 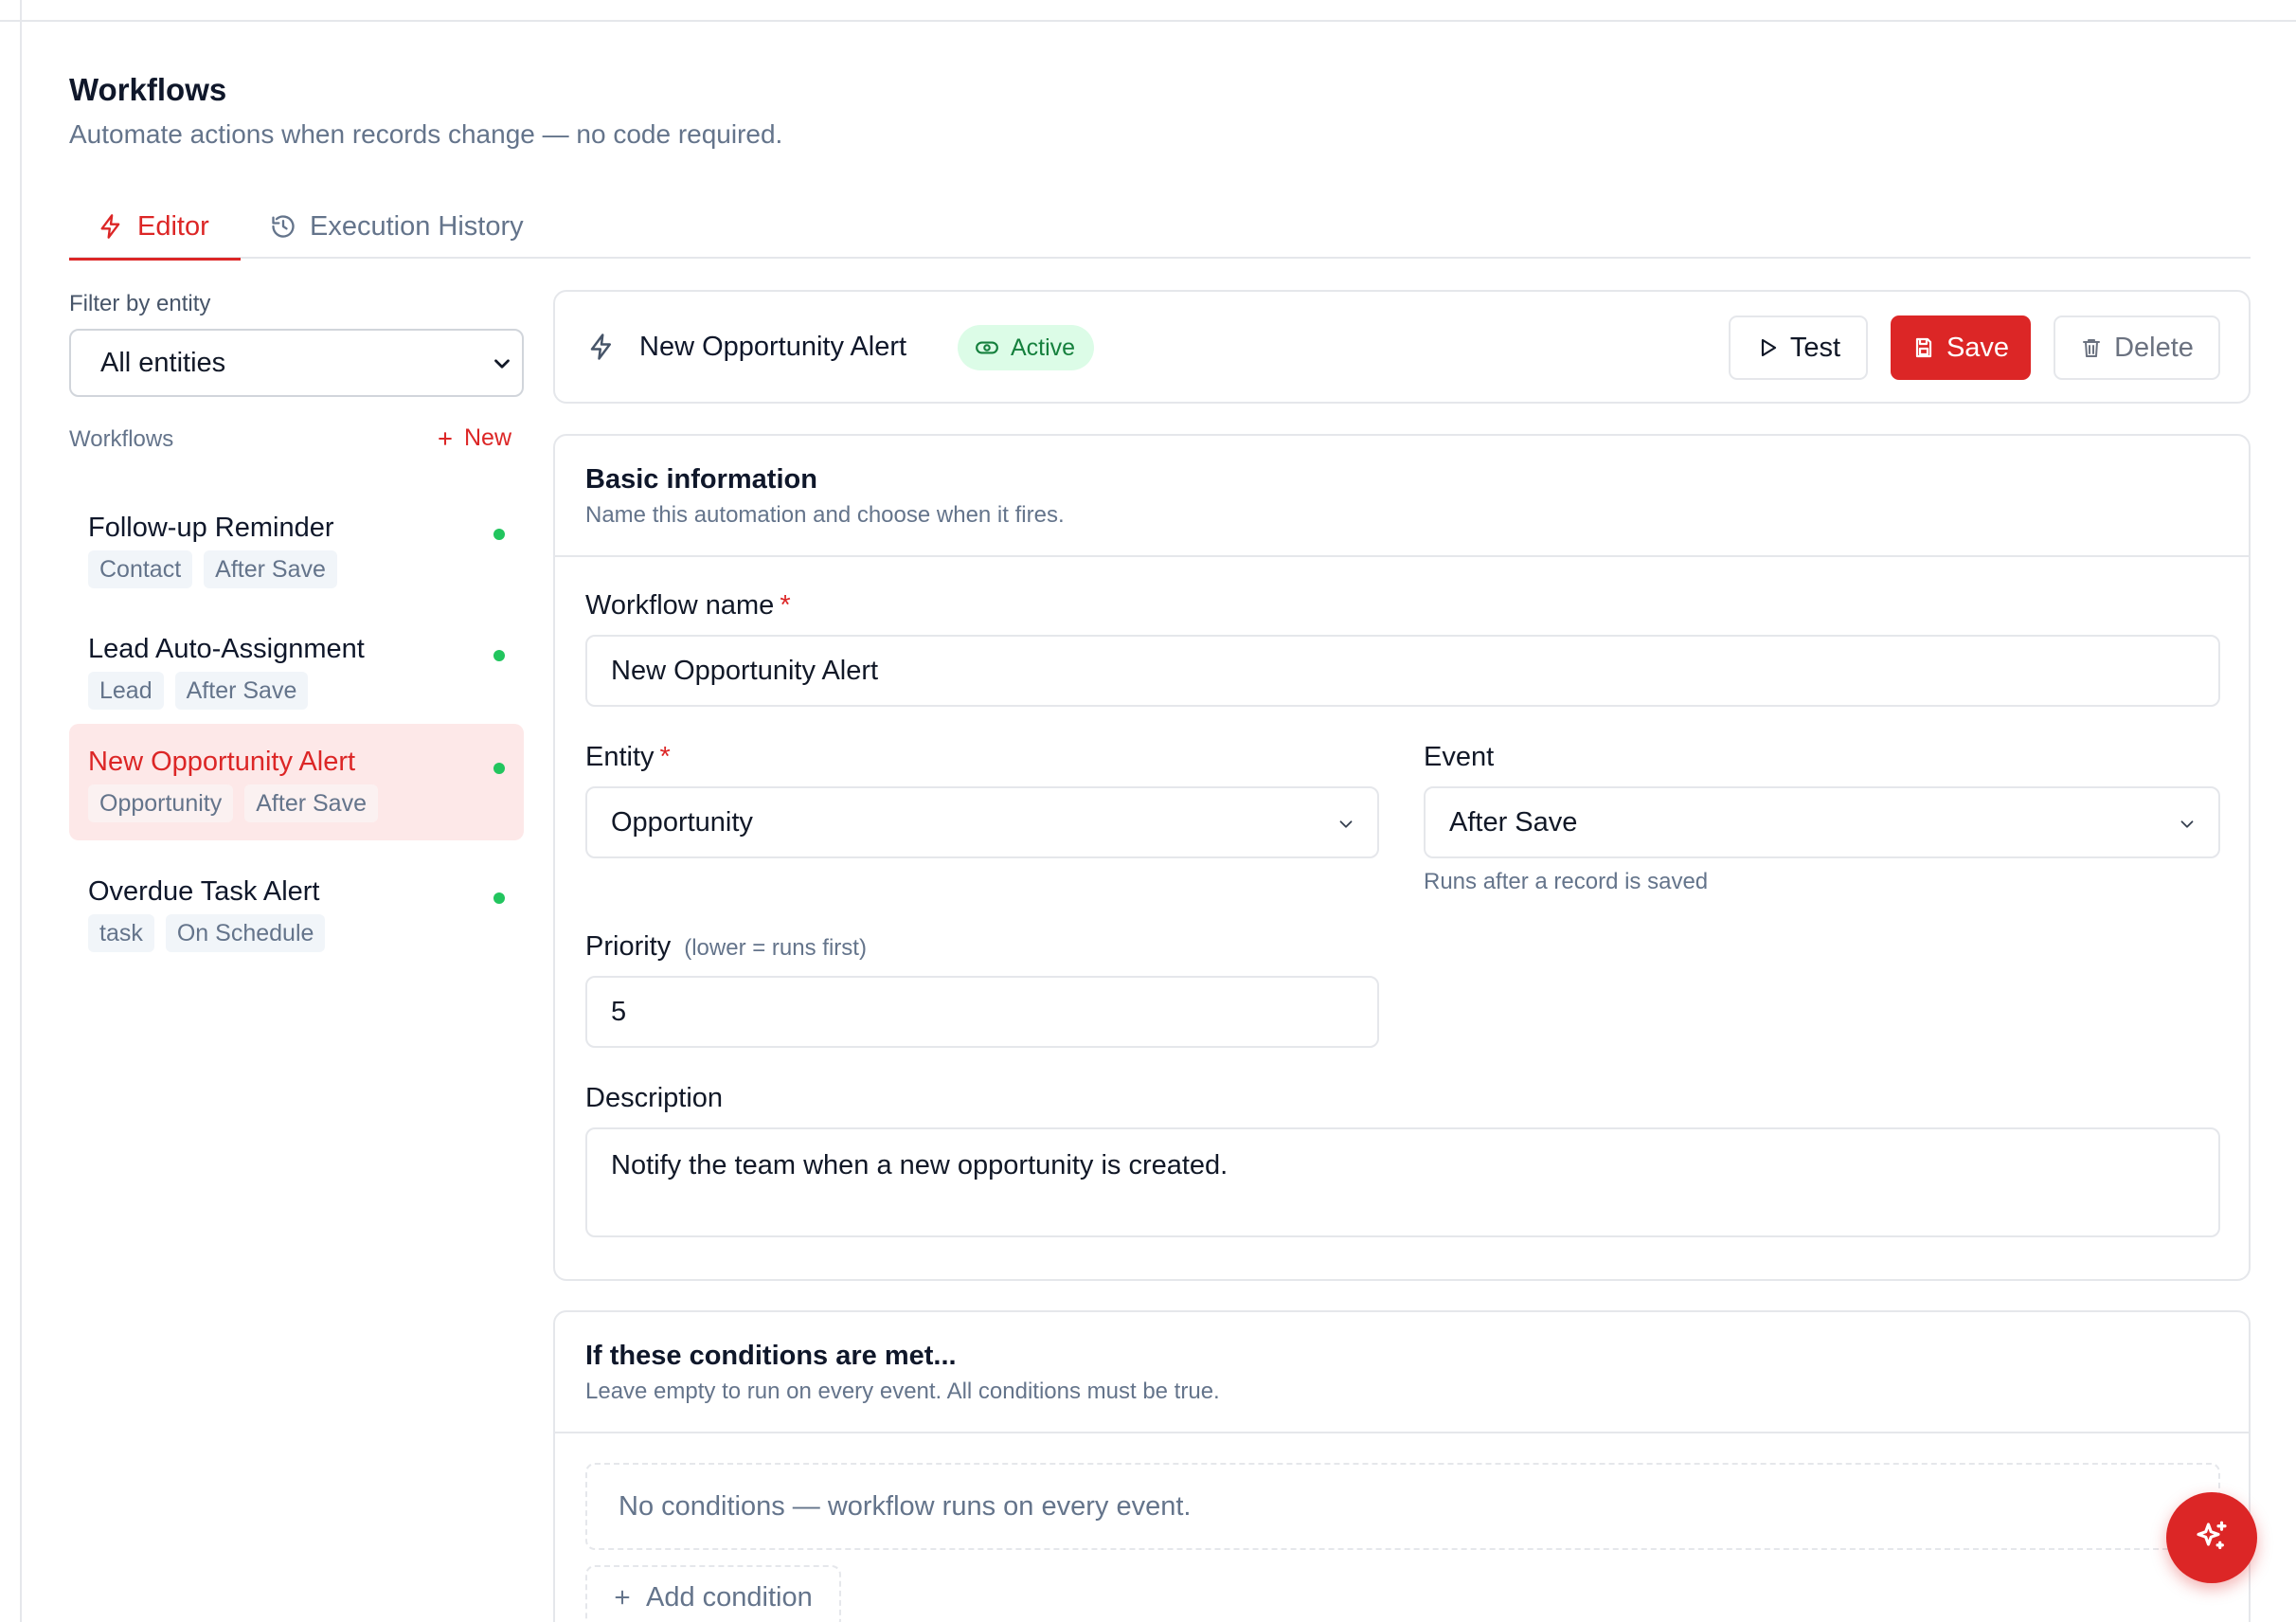 What do you see at coordinates (2092, 348) in the screenshot?
I see `trash-icon` at bounding box center [2092, 348].